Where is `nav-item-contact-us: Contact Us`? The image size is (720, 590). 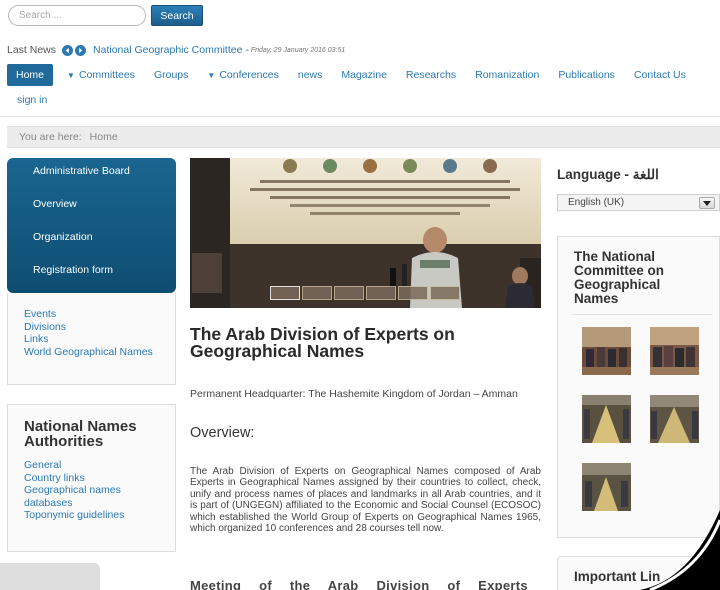 nav-item-contact-us: Contact Us is located at coordinates (660, 75).